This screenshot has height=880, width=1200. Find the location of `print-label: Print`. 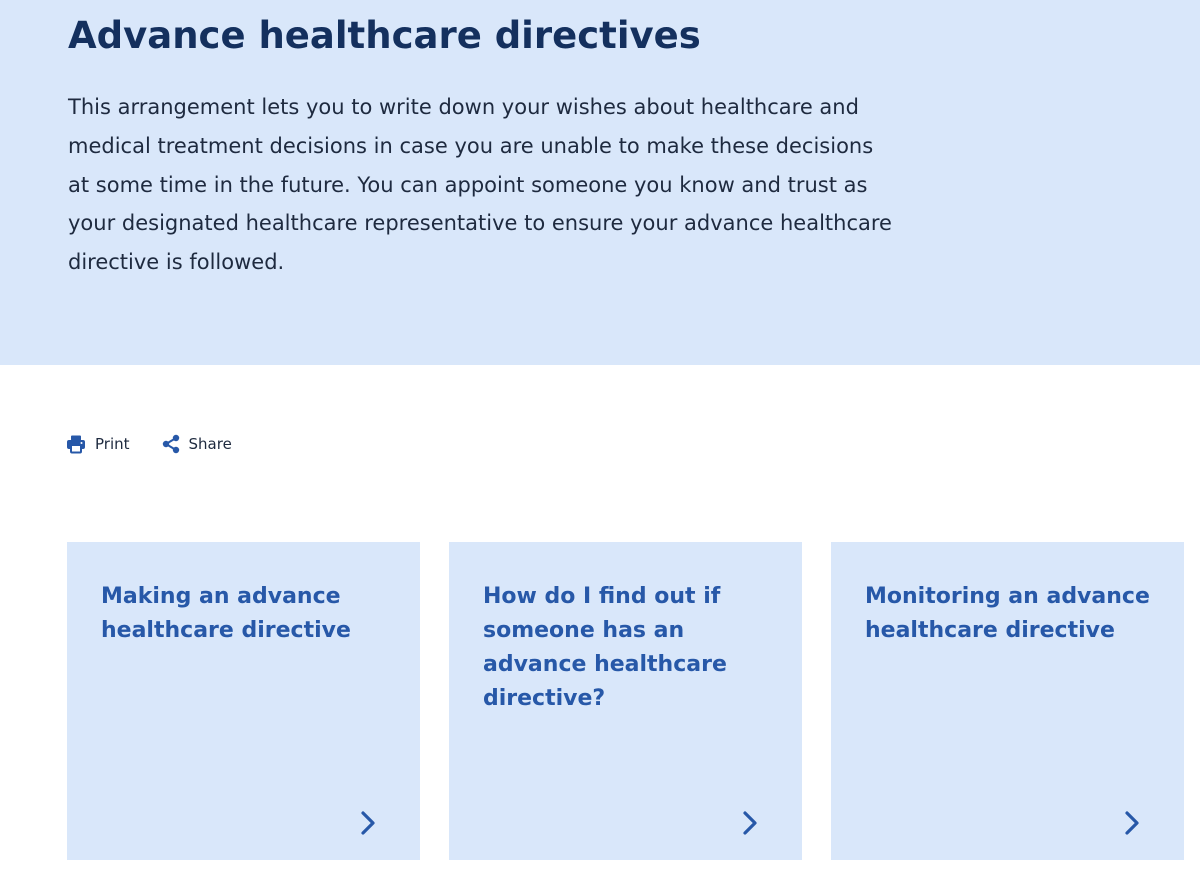

print-label: Print is located at coordinates (112, 444).